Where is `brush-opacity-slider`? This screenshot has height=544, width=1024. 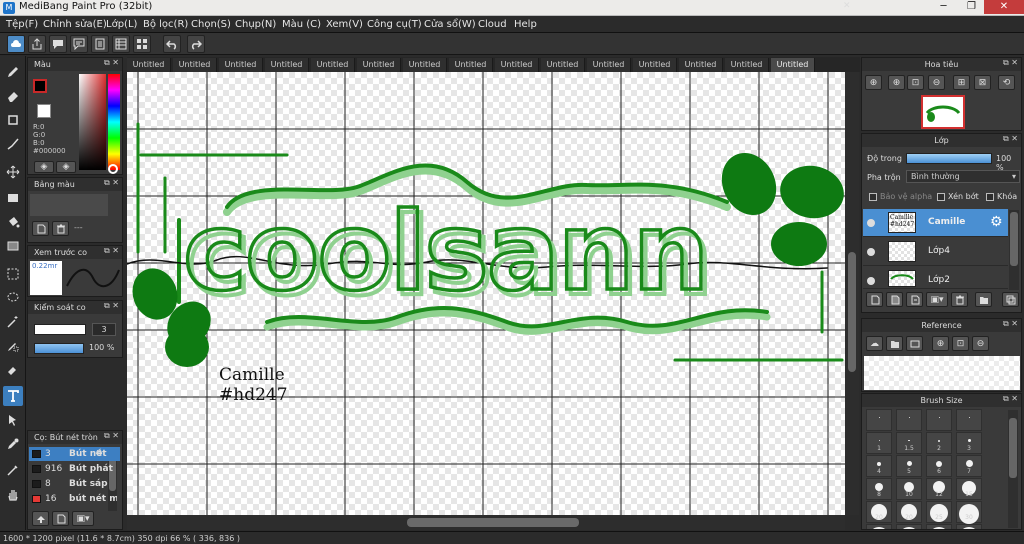
brush-opacity-slider is located at coordinates (59, 348).